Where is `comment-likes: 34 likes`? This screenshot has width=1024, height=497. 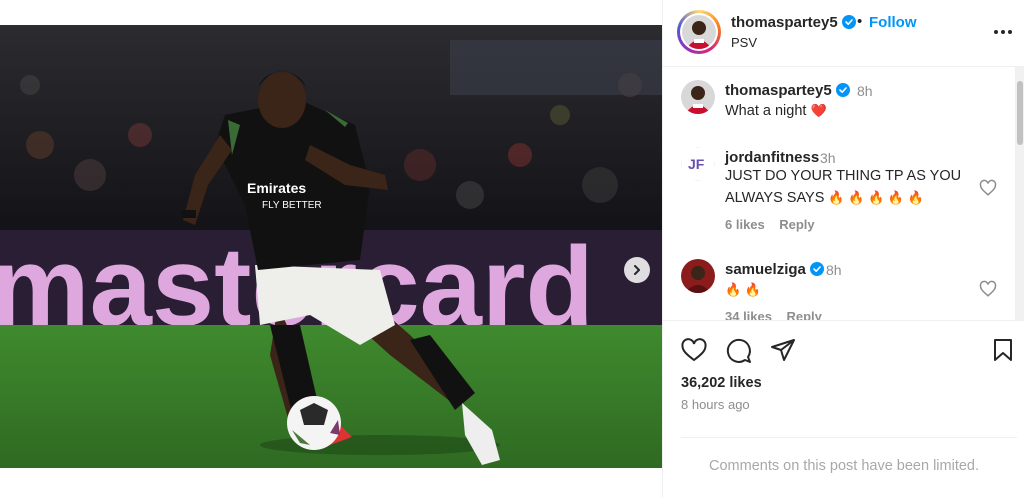 comment-likes: 34 likes is located at coordinates (748, 314).